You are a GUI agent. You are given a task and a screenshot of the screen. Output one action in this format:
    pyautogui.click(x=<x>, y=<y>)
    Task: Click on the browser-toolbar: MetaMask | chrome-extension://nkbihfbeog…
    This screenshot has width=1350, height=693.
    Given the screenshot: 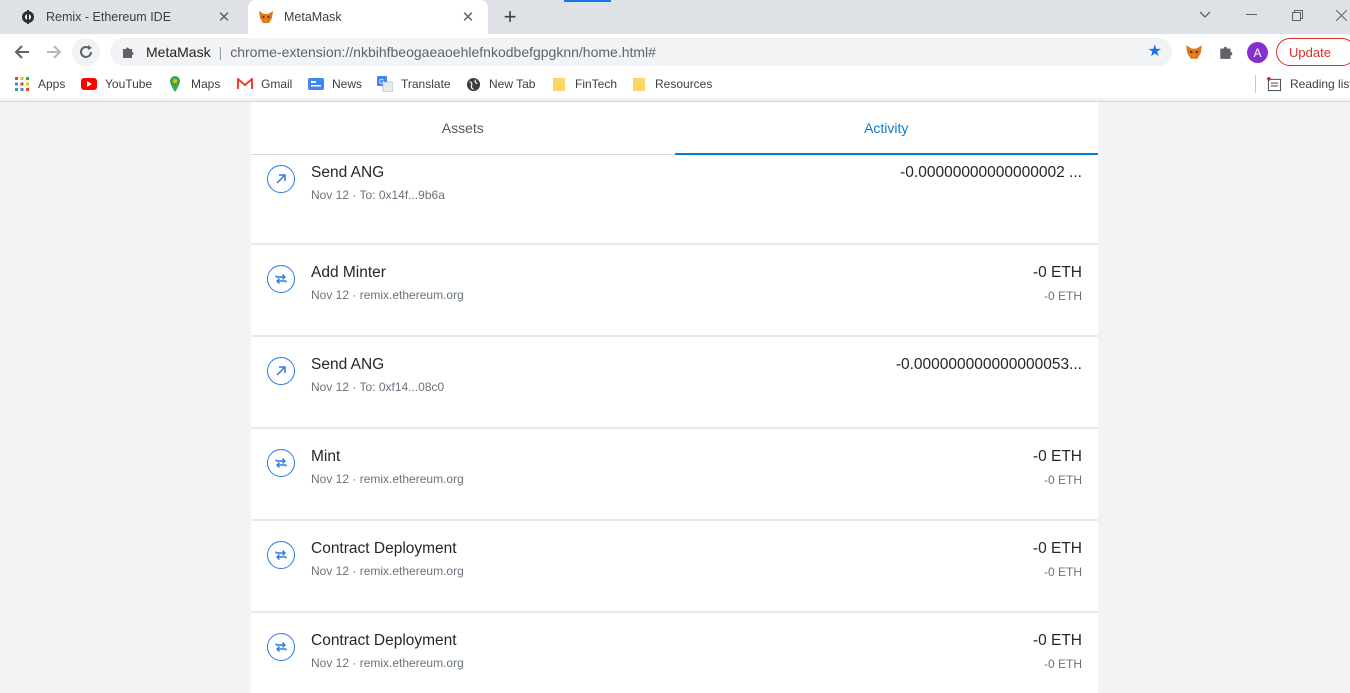 What is the action you would take?
    pyautogui.click(x=675, y=52)
    